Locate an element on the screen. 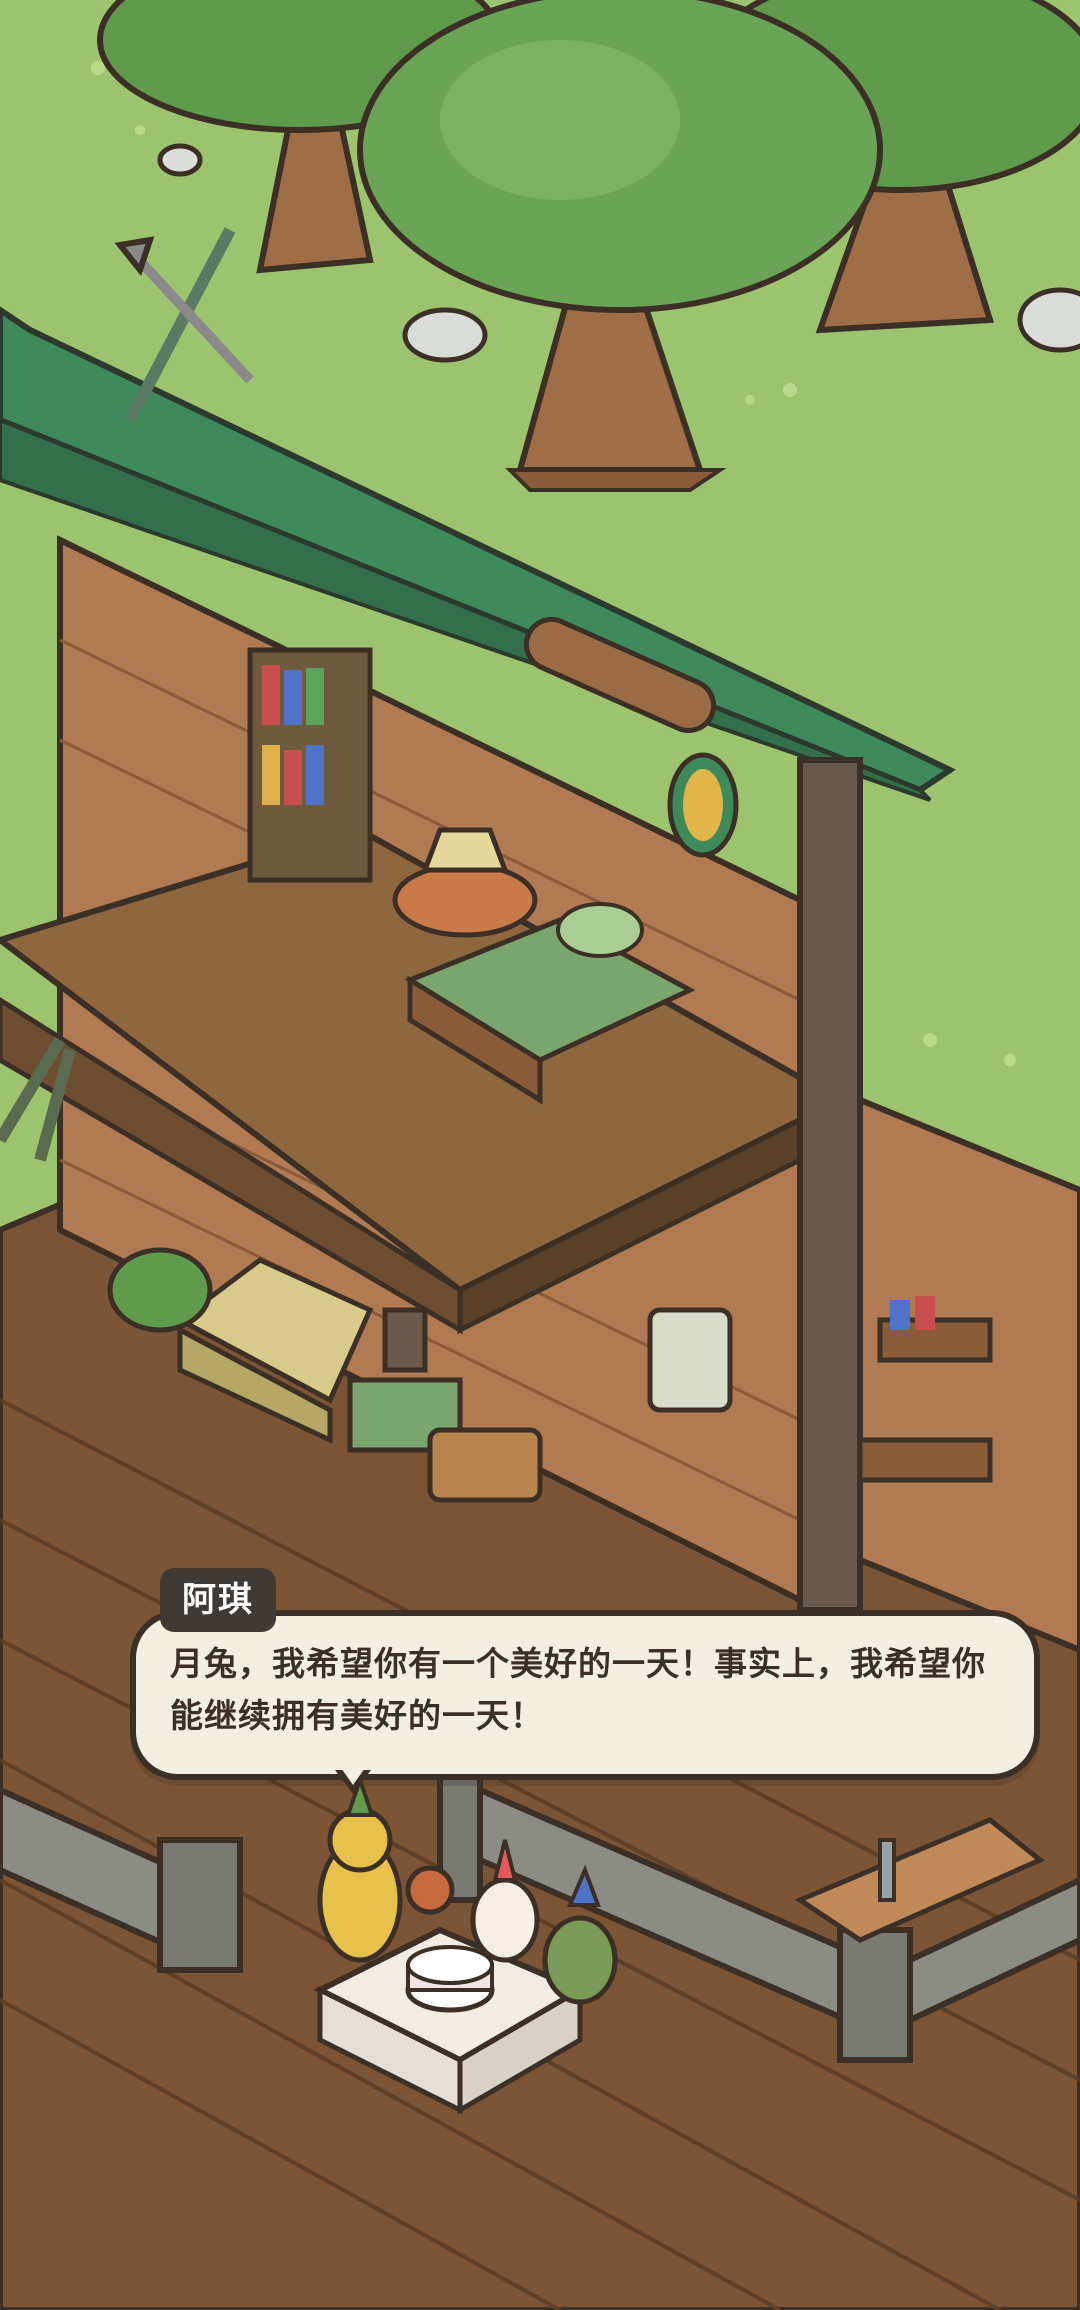 This screenshot has height=2310, width=1080. plant is located at coordinates (160, 1290).